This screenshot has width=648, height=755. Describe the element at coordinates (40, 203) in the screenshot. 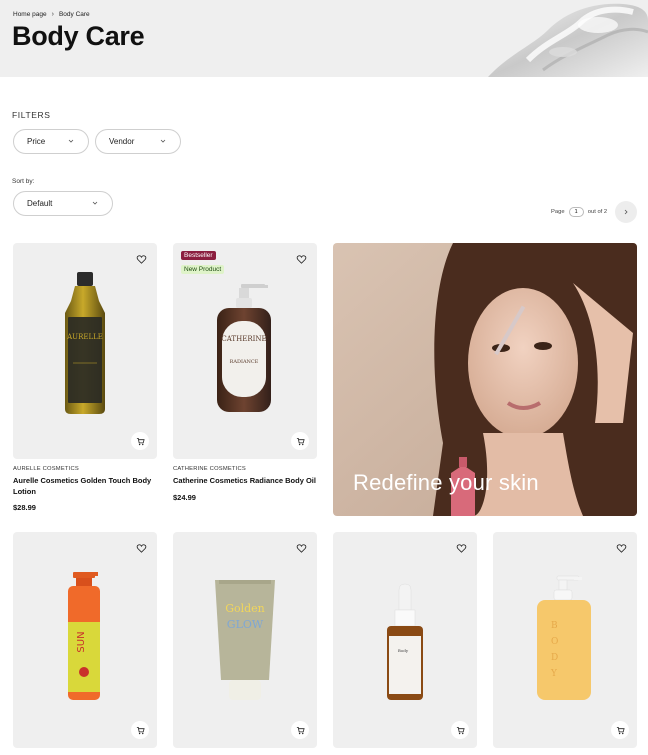

I see `sort-selected-value: Default` at that location.